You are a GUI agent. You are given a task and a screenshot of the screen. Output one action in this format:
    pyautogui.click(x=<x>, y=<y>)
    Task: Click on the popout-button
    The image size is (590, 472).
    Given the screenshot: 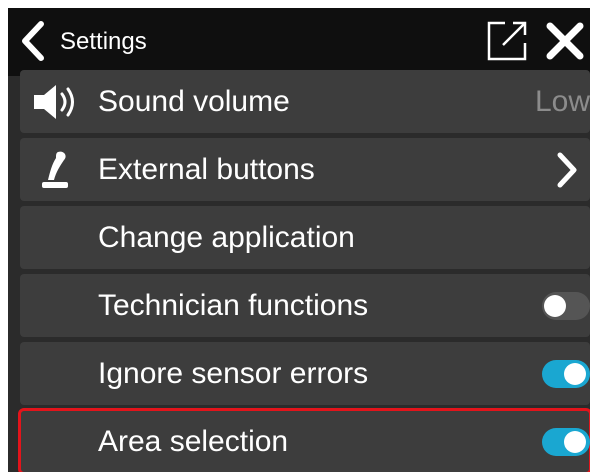 What is the action you would take?
    pyautogui.click(x=507, y=41)
    